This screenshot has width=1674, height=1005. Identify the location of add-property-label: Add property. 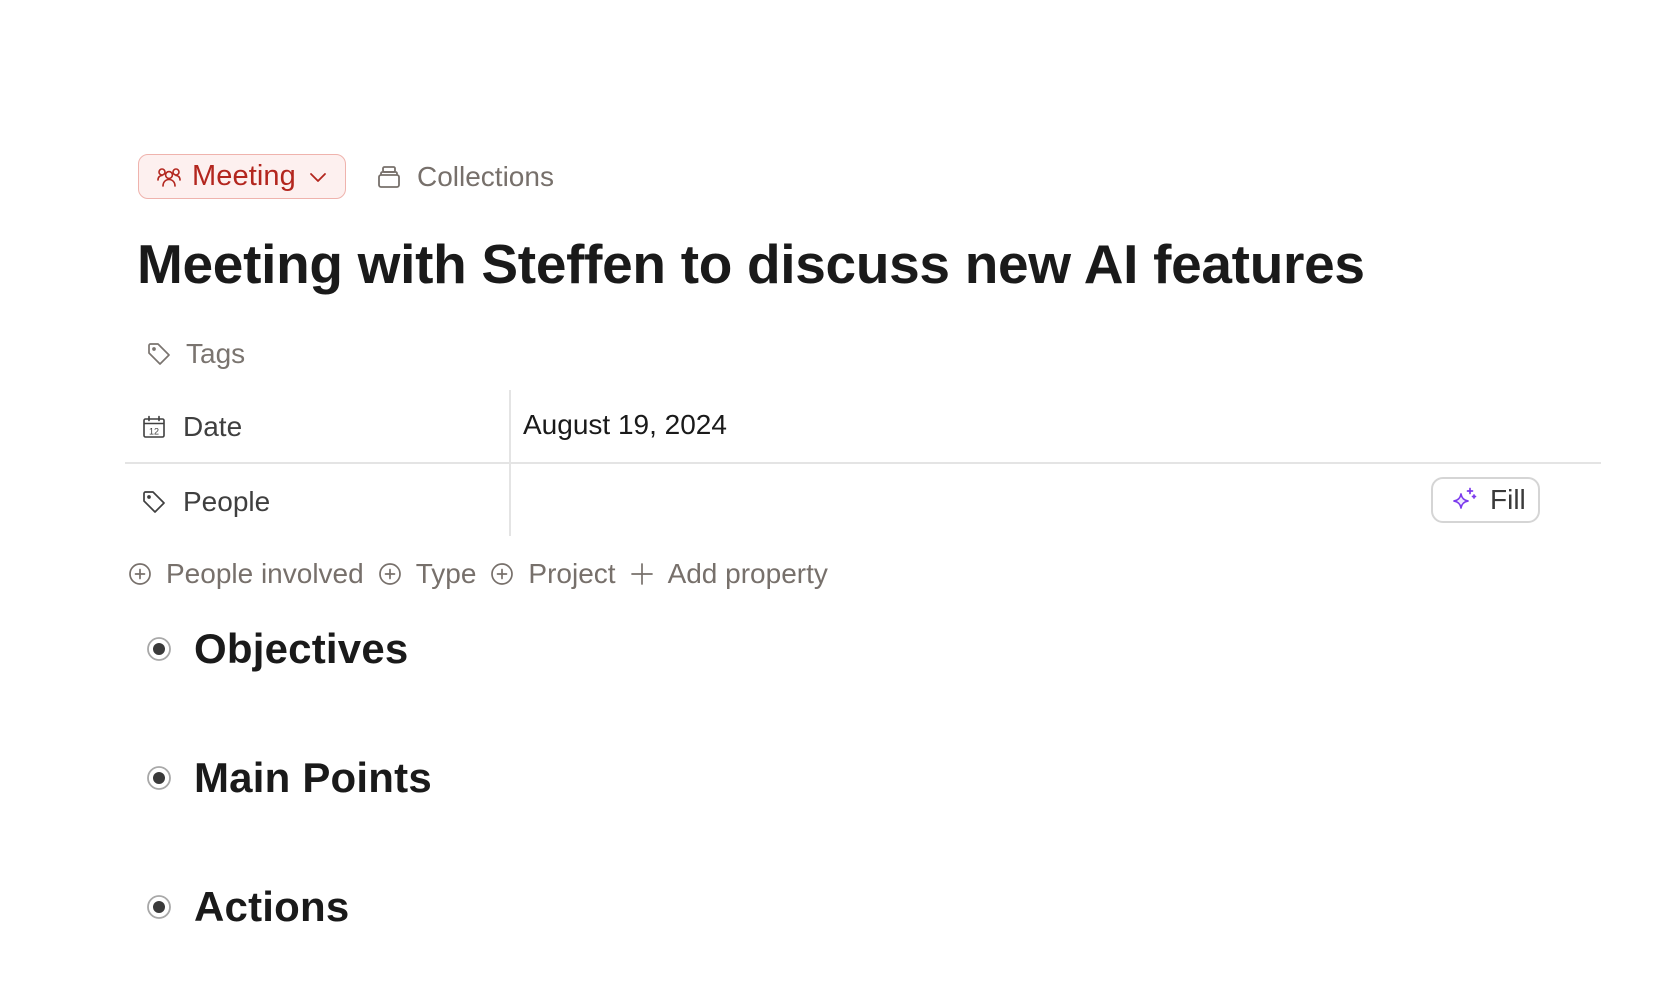
(747, 573).